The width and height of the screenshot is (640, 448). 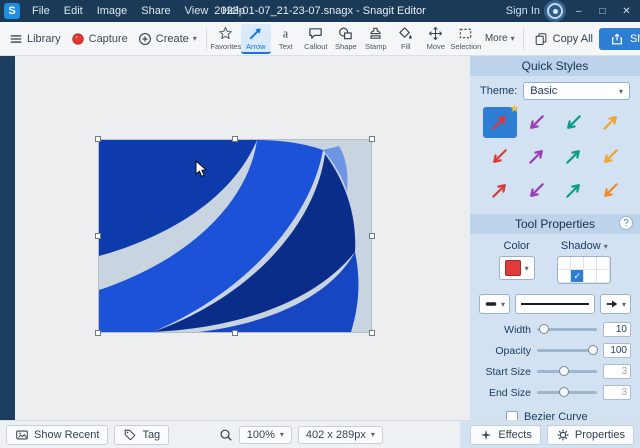 I want to click on start-size-slider, so click(x=567, y=371).